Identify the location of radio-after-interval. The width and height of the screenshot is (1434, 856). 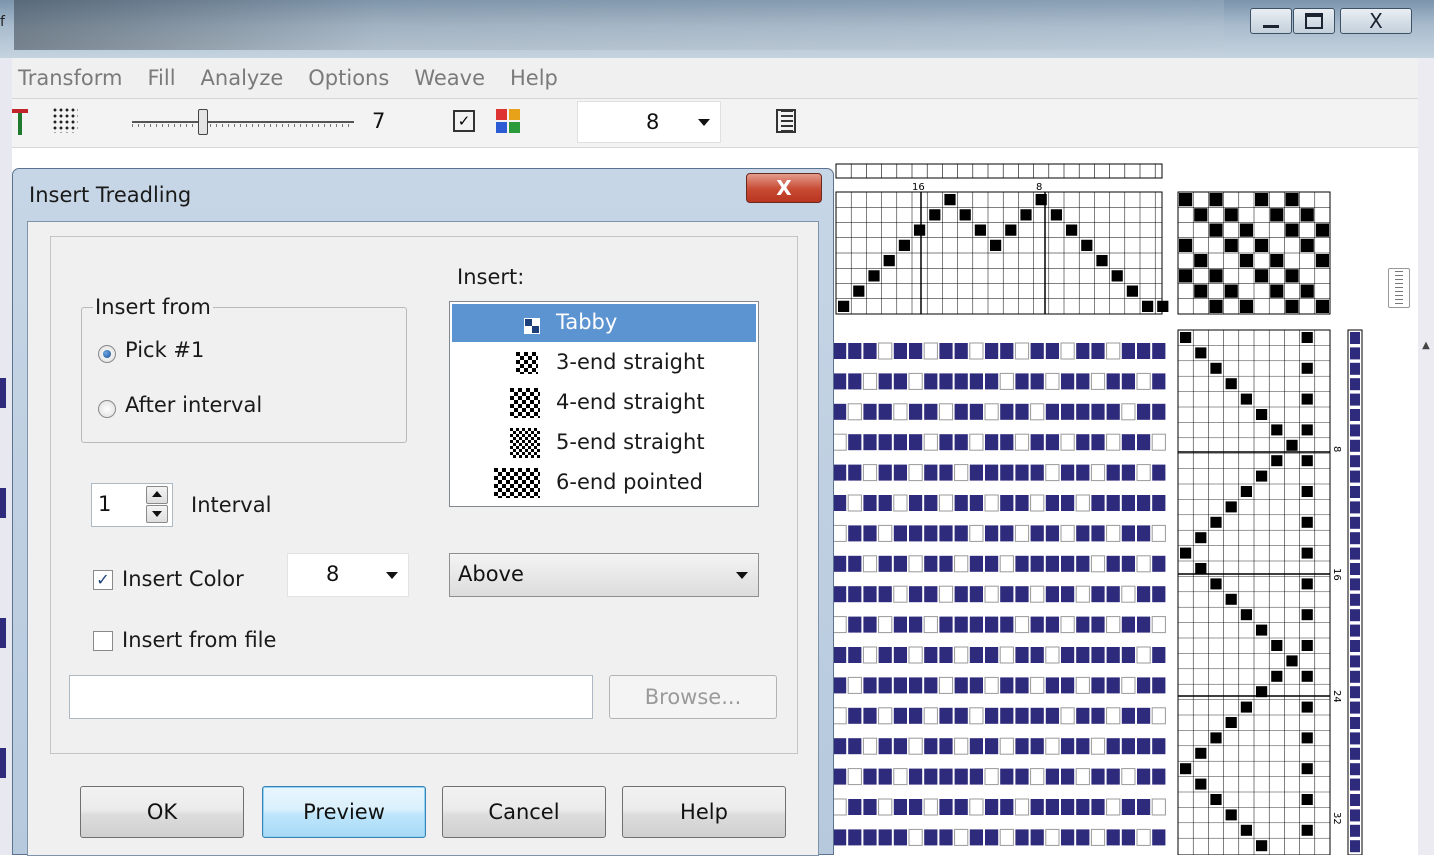
(107, 409).